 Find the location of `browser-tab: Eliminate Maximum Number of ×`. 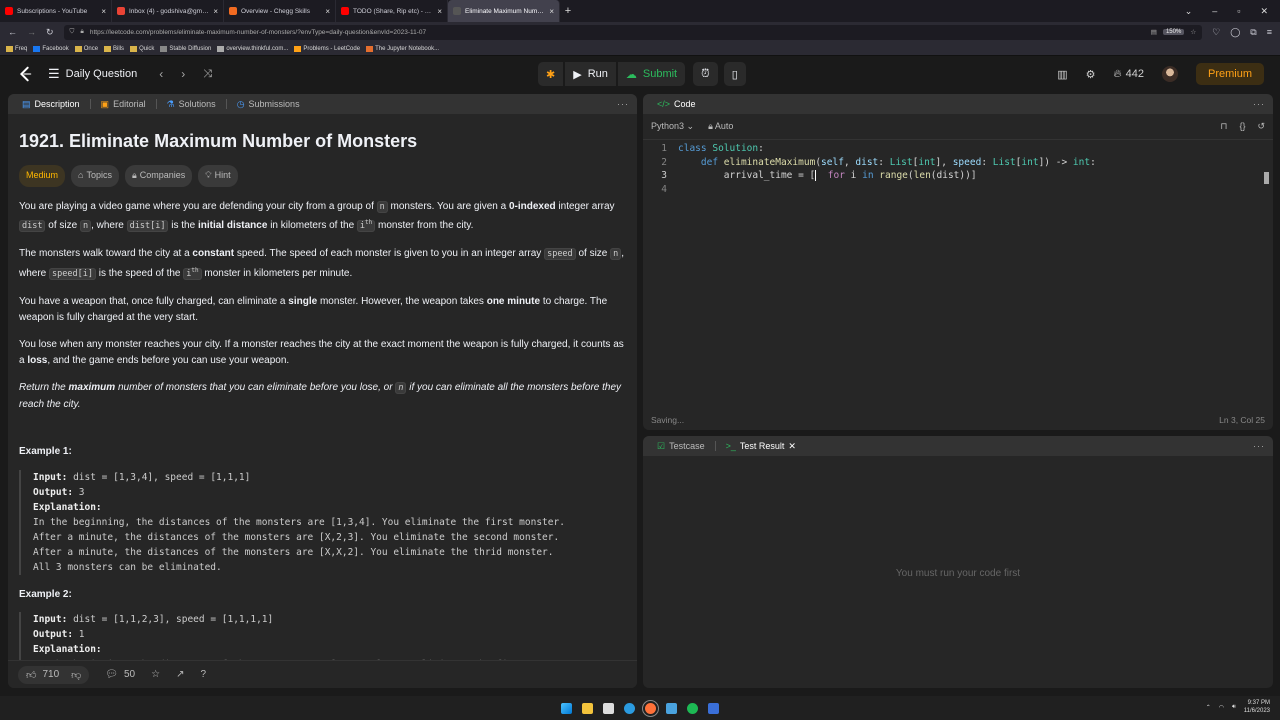

browser-tab: Eliminate Maximum Number of × is located at coordinates (504, 11).